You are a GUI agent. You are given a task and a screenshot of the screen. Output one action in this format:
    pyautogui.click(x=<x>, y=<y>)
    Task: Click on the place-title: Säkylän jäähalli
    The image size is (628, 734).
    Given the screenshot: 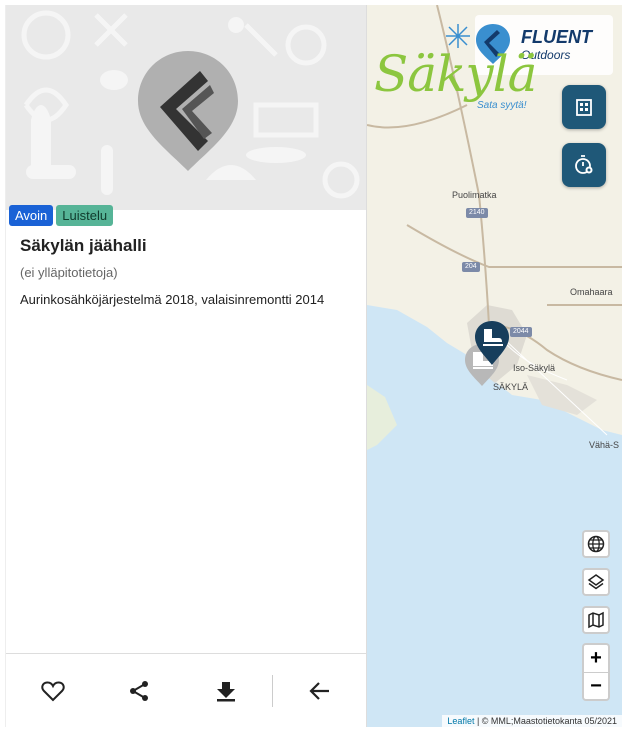 What is the action you would take?
    pyautogui.click(x=83, y=245)
    